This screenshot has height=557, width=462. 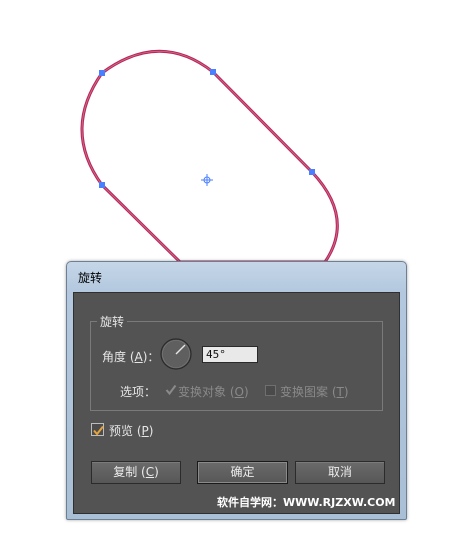 What do you see at coordinates (207, 180) in the screenshot?
I see `crosshair-icon` at bounding box center [207, 180].